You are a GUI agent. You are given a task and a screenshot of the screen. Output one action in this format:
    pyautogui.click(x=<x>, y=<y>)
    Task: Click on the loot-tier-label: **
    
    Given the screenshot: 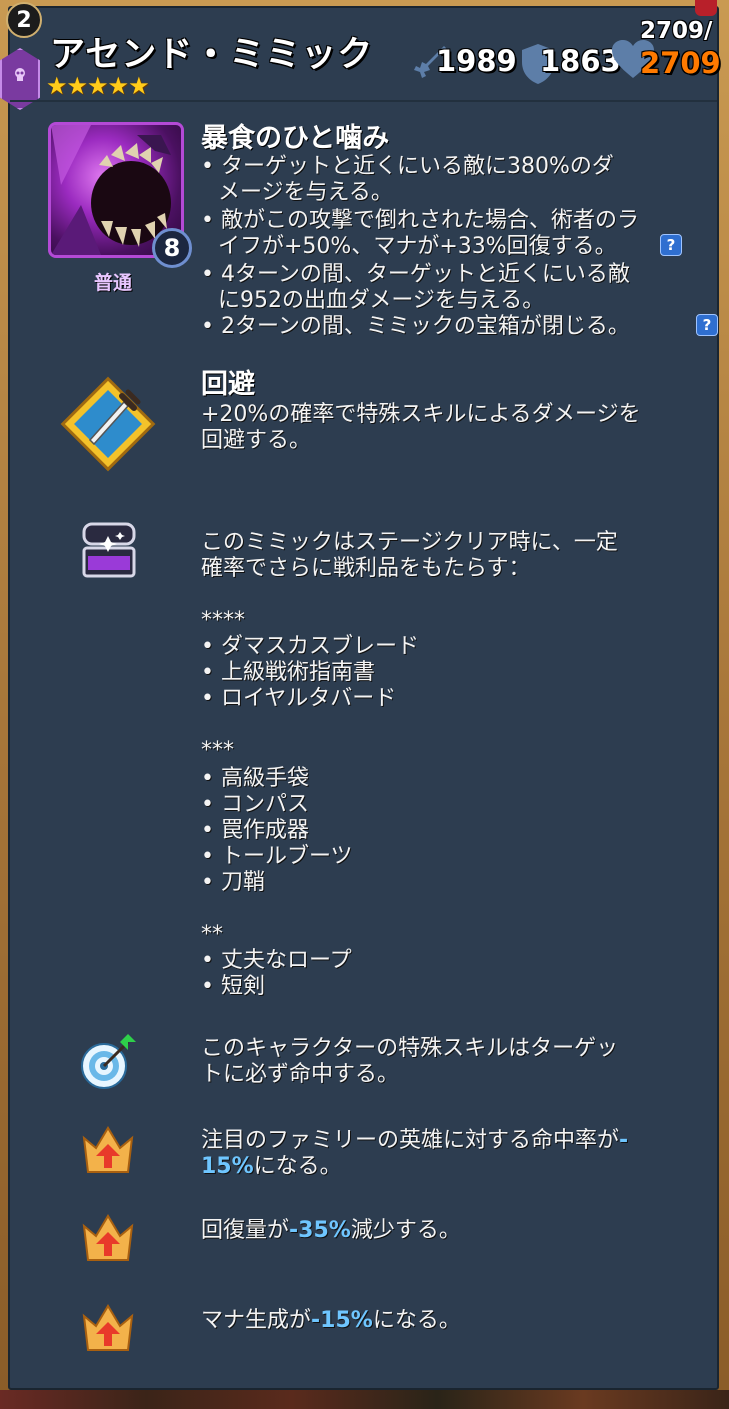 What is the action you would take?
    pyautogui.click(x=212, y=934)
    